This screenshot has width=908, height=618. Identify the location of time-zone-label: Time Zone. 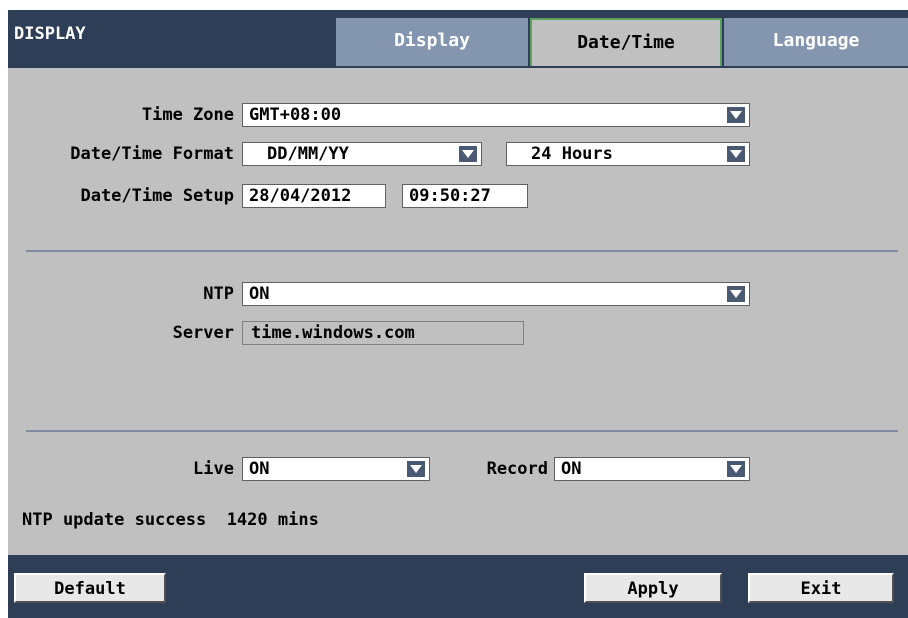
(187, 115).